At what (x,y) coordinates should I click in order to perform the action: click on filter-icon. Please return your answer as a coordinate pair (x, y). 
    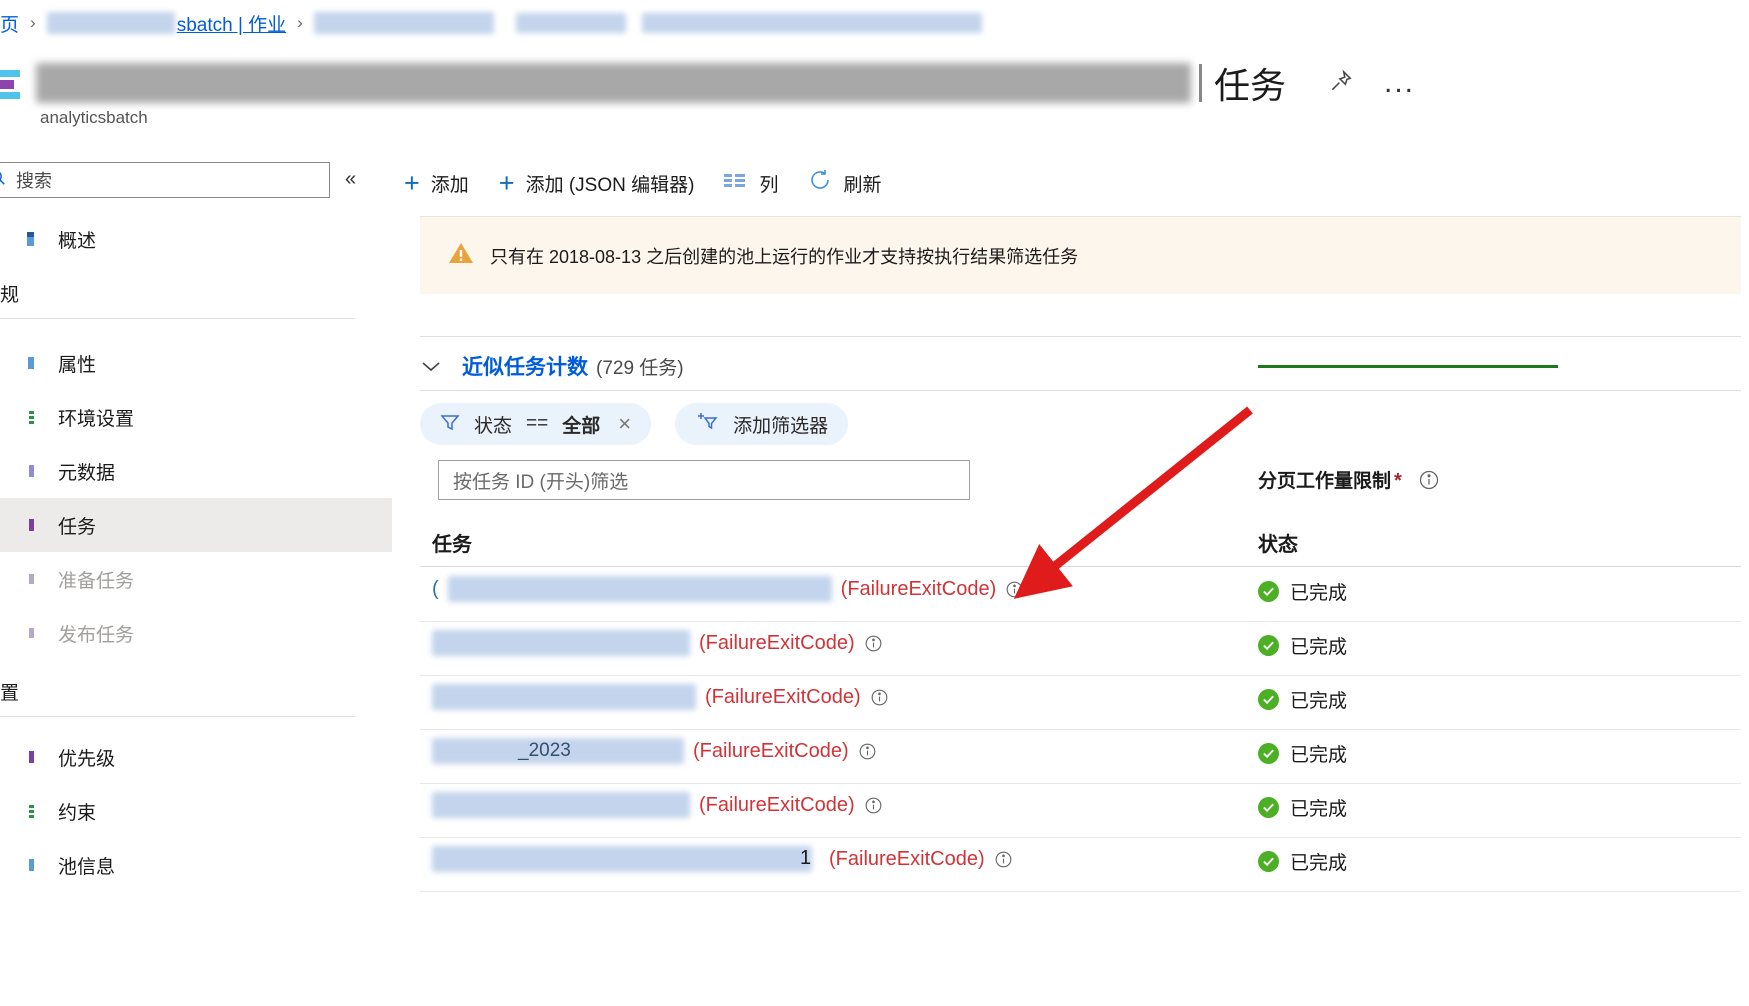
    Looking at the image, I should click on (450, 424).